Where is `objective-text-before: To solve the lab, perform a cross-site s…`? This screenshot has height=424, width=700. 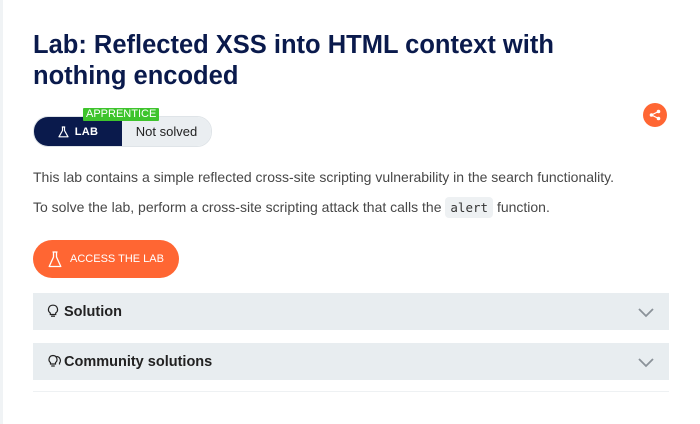 objective-text-before: To solve the lab, perform a cross-site s… is located at coordinates (237, 207).